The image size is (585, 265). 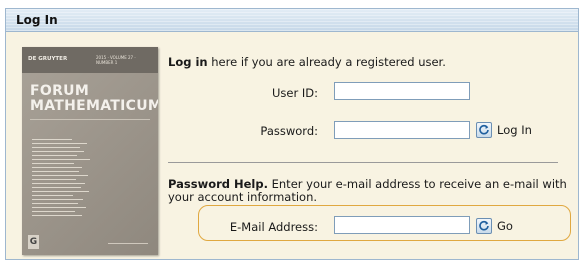 What do you see at coordinates (402, 130) in the screenshot?
I see `password-input` at bounding box center [402, 130].